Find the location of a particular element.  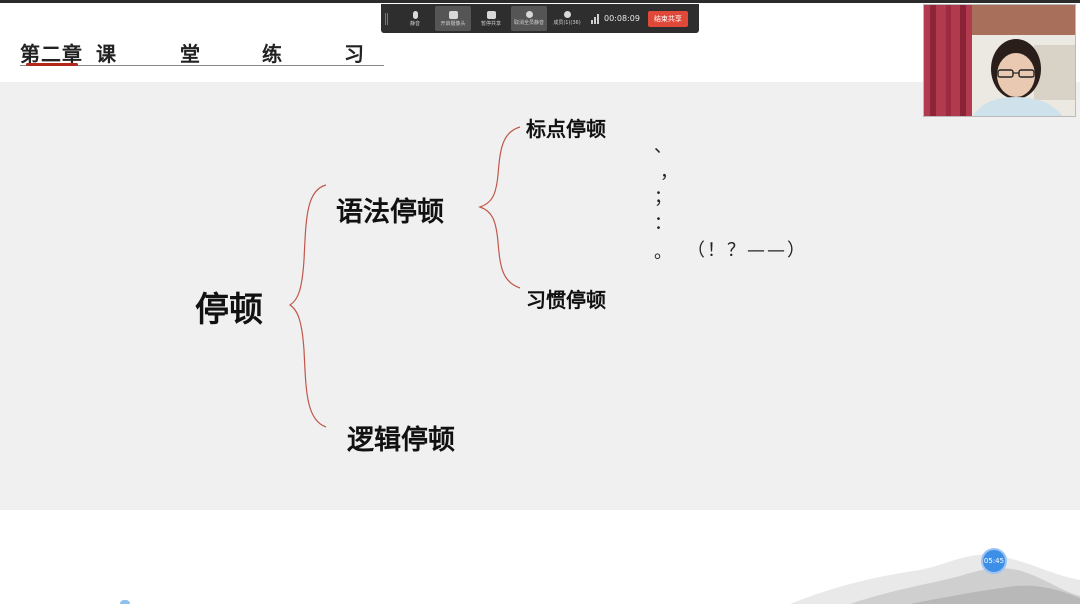

punctuation-mark-group: （！？——） is located at coordinates (747, 250).